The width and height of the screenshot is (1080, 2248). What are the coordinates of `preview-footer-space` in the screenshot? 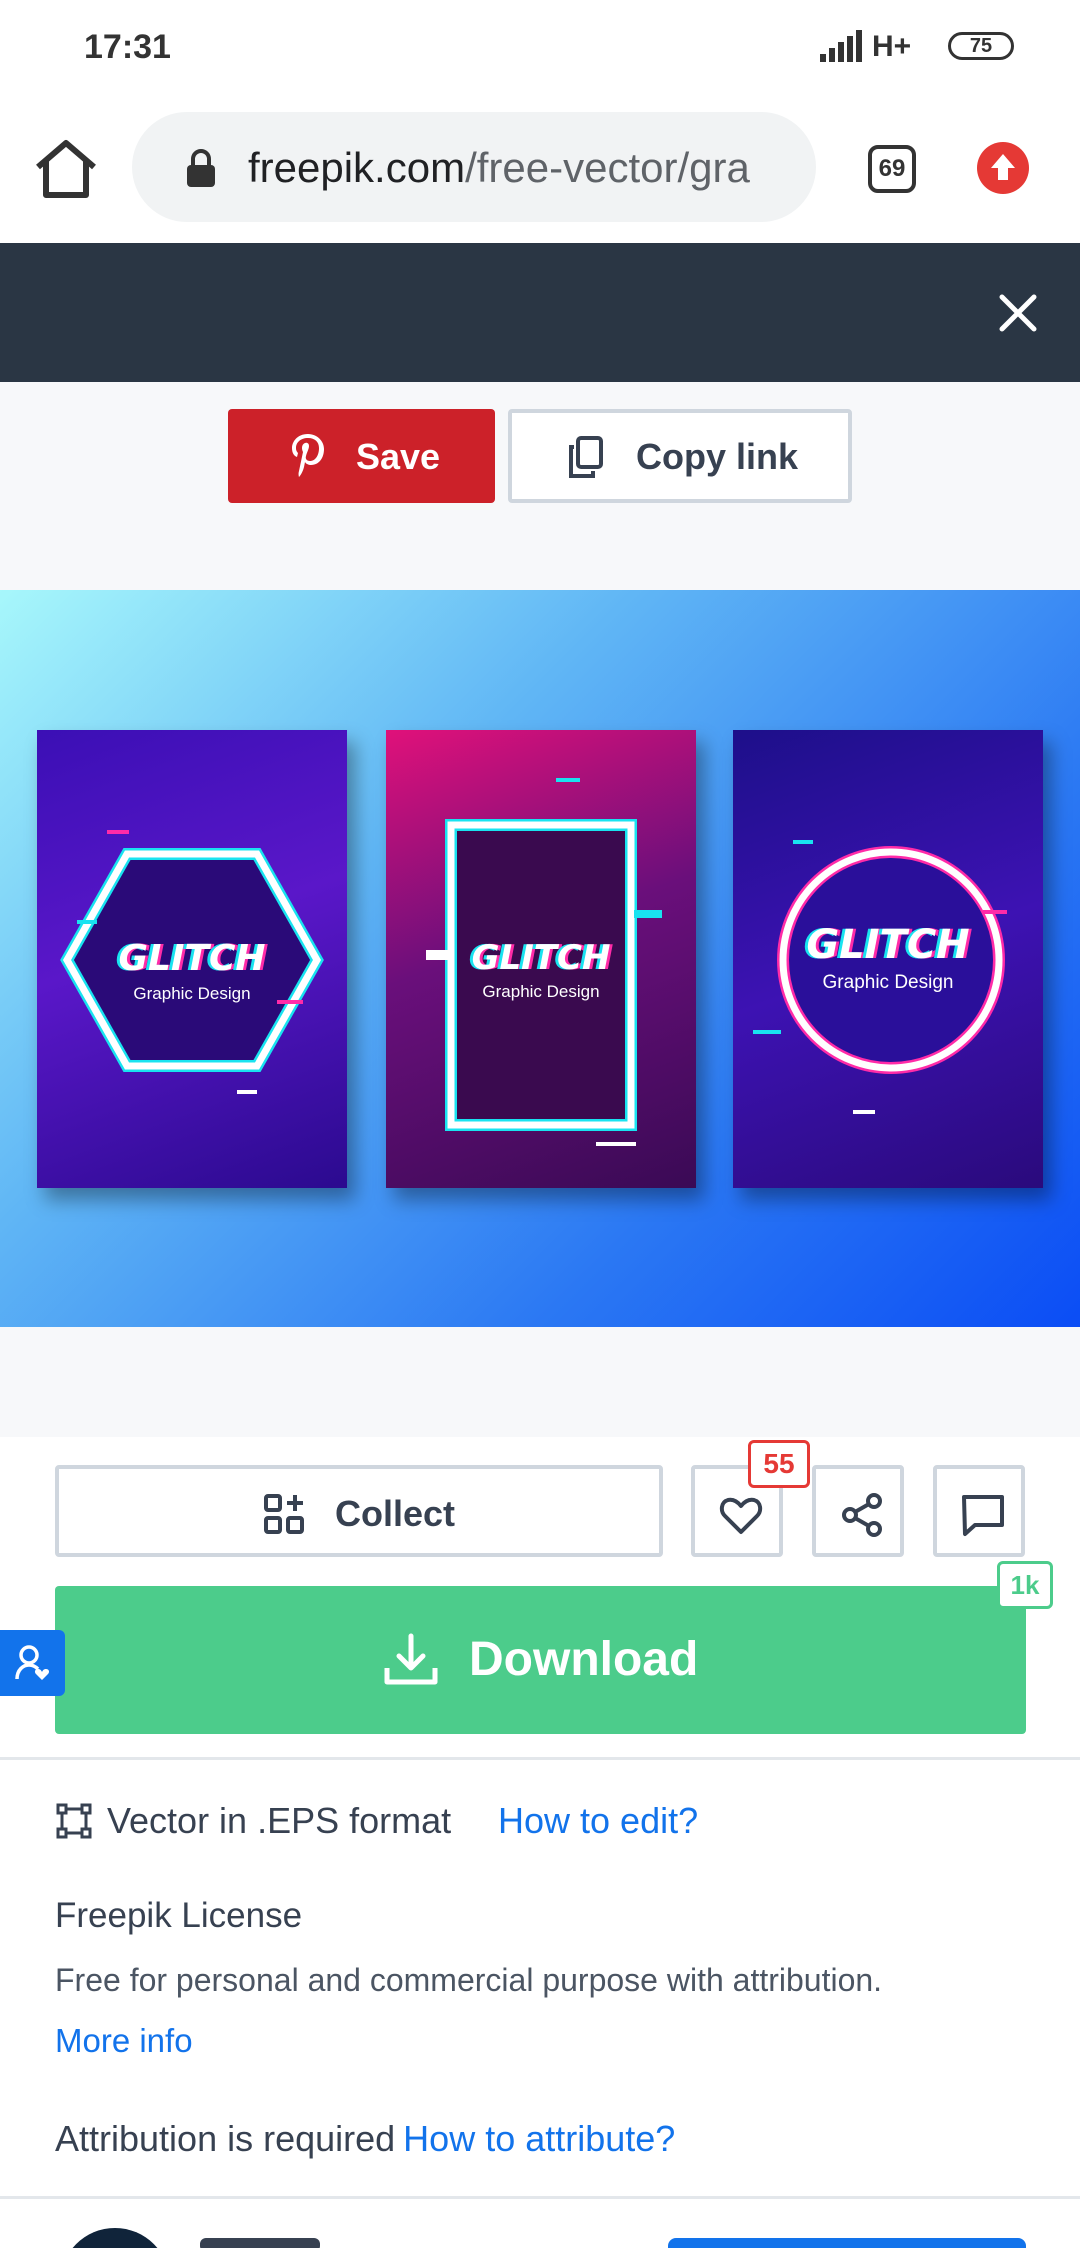 It's located at (540, 1382).